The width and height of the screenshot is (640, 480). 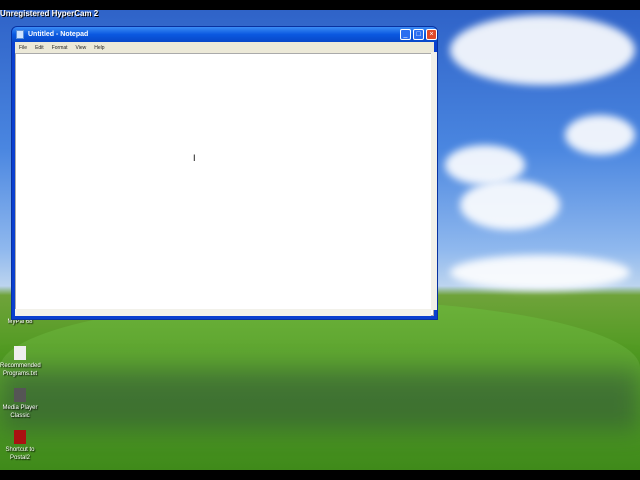 What do you see at coordinates (405, 34) in the screenshot?
I see `minimize-button: _` at bounding box center [405, 34].